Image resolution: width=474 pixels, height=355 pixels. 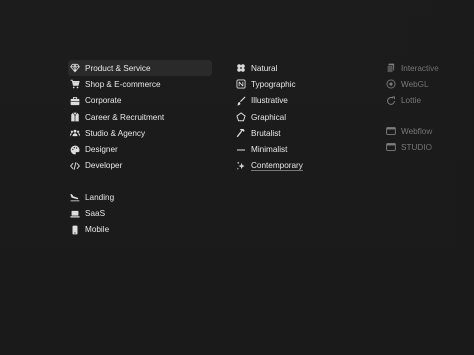 I want to click on menu-item-interactive: Interactive, so click(x=429, y=68).